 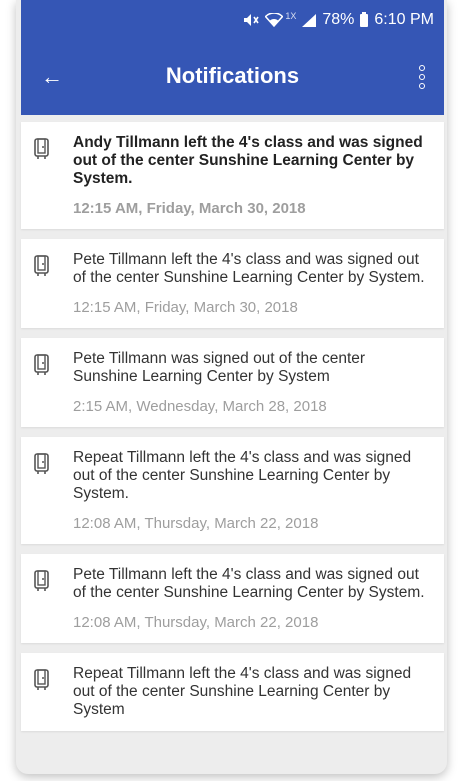 What do you see at coordinates (251, 20) in the screenshot?
I see `mute-icon` at bounding box center [251, 20].